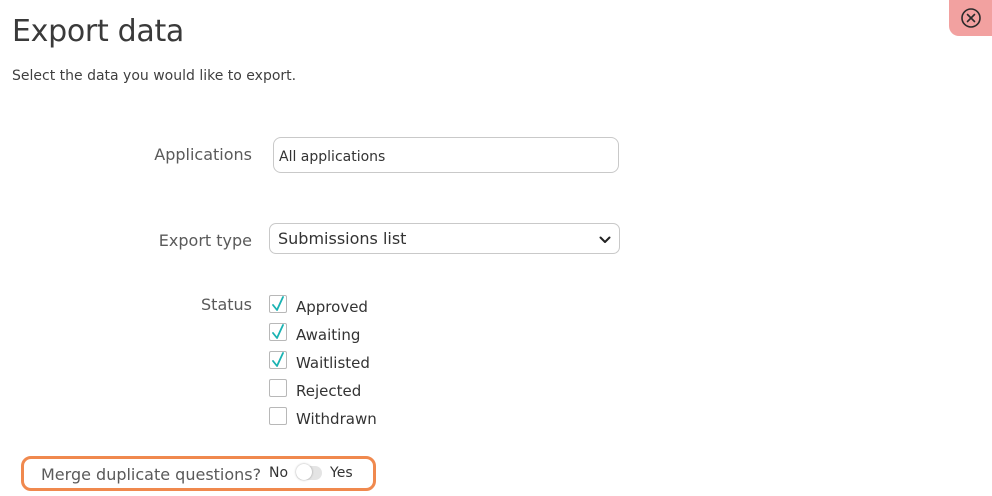 The height and width of the screenshot is (496, 992). I want to click on status-item-approved: Approved, so click(323, 307).